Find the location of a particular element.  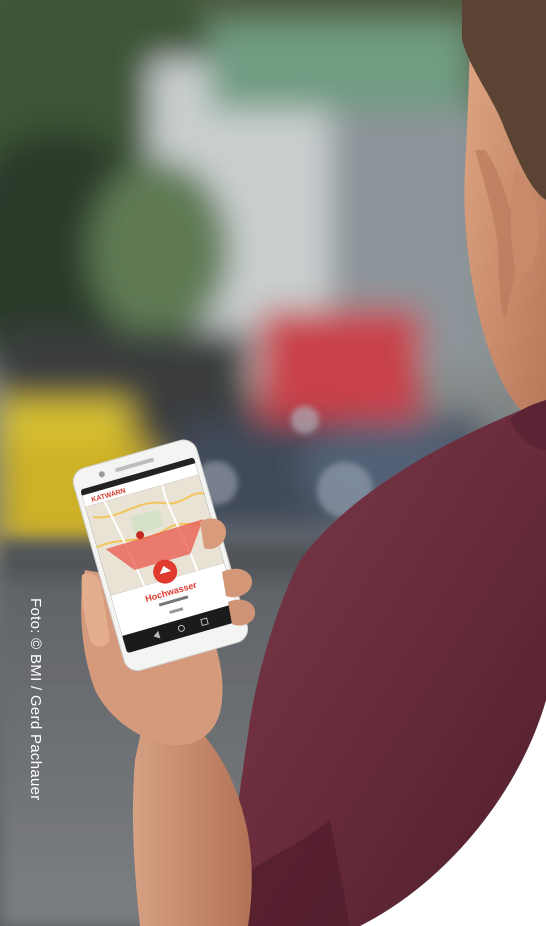

photo-credit: Foto: © BMI / Gerd Pachauer is located at coordinates (35, 699).